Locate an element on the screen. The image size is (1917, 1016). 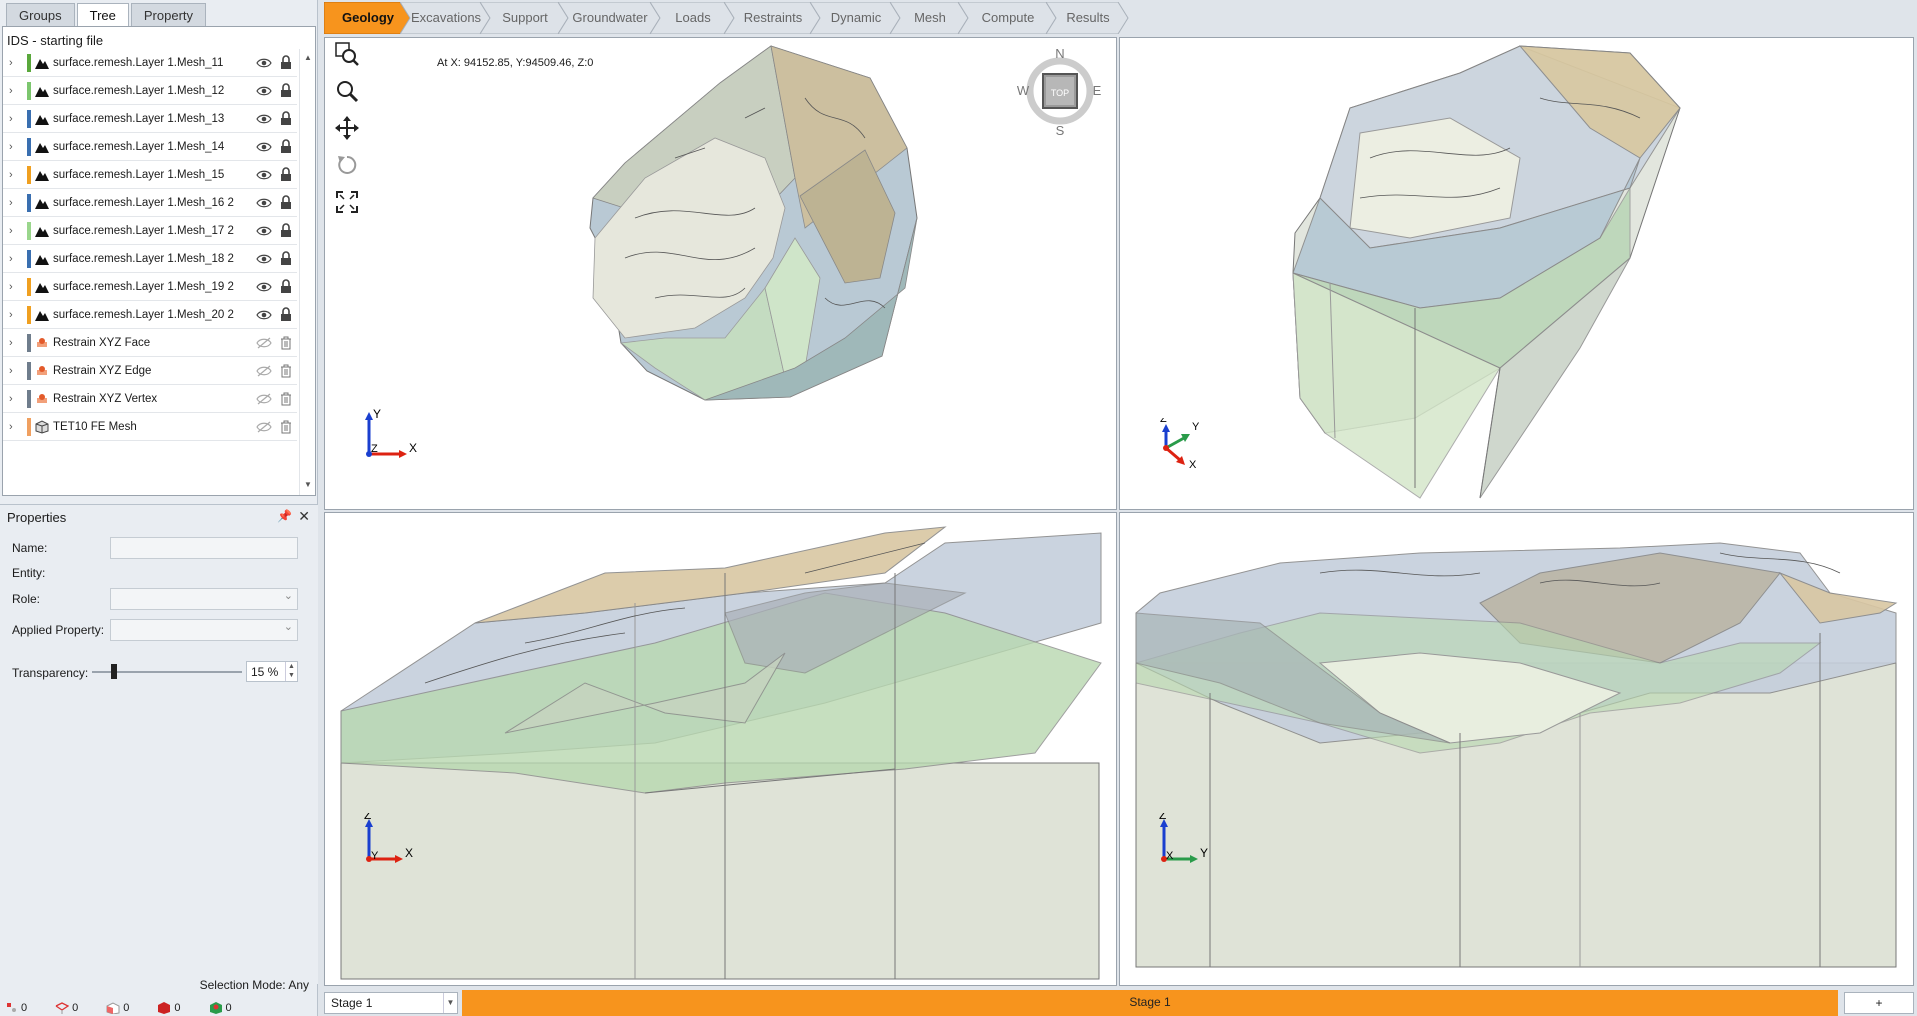
surface-mesh-icon is located at coordinates (42, 63).